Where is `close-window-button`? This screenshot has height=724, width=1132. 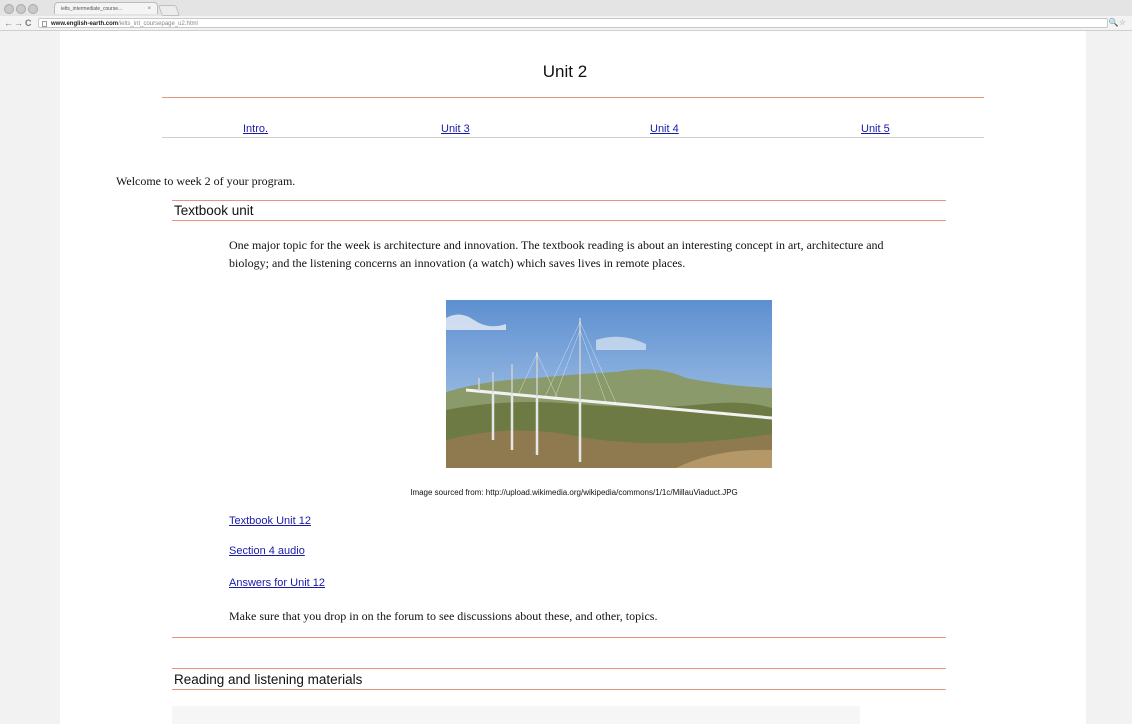
close-window-button is located at coordinates (9, 9).